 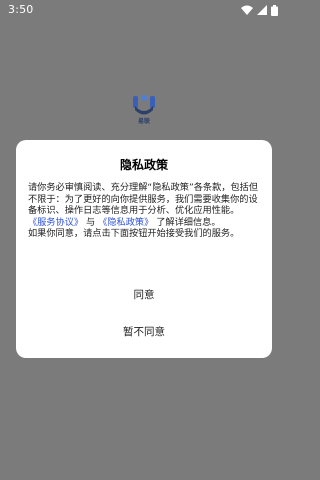 What do you see at coordinates (247, 10) in the screenshot?
I see `wifi-icon` at bounding box center [247, 10].